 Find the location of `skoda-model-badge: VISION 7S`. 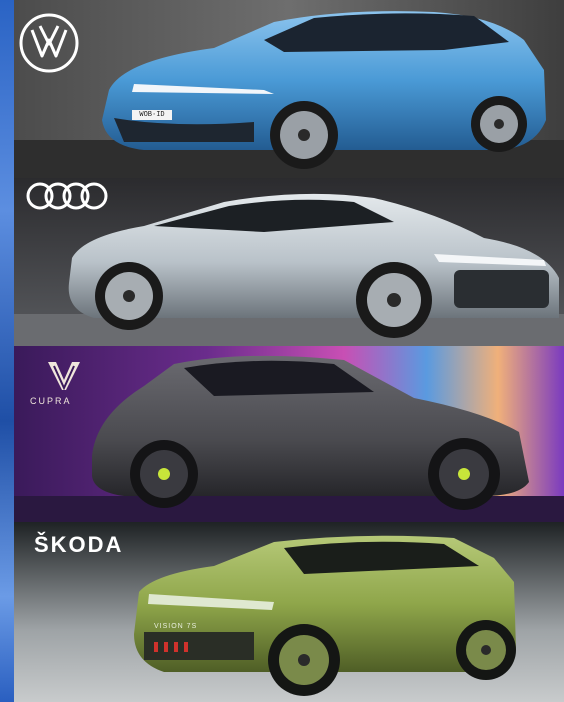

skoda-model-badge: VISION 7S is located at coordinates (176, 626).